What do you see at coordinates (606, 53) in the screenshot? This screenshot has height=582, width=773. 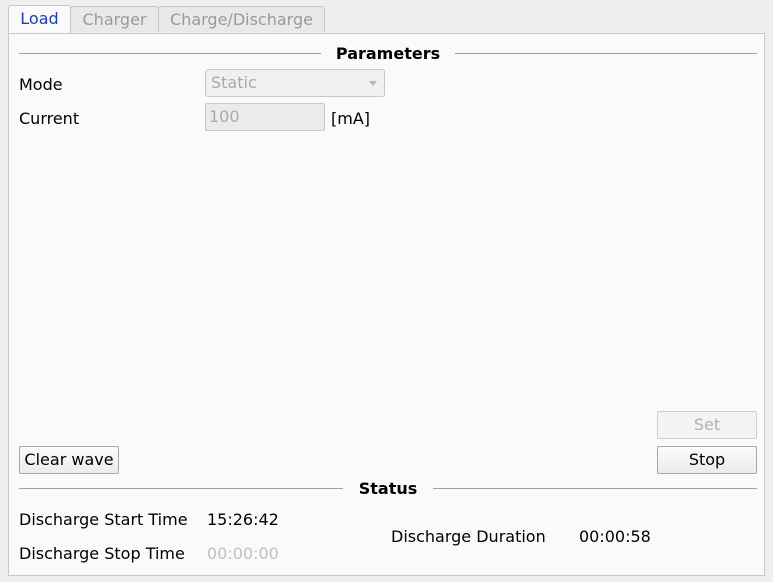 I see `parameters-divider-right` at bounding box center [606, 53].